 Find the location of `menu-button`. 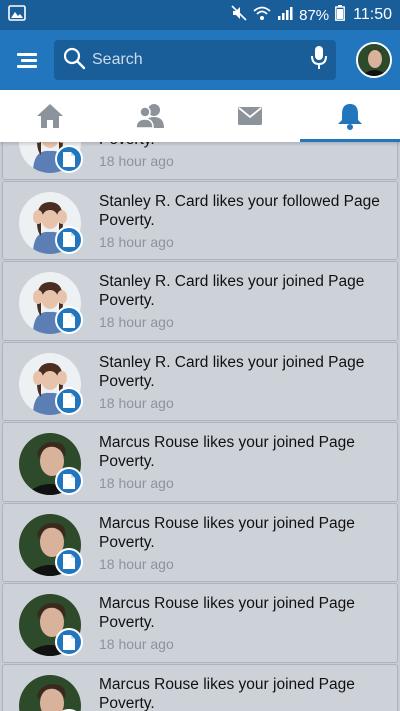

menu-button is located at coordinates (28, 60).